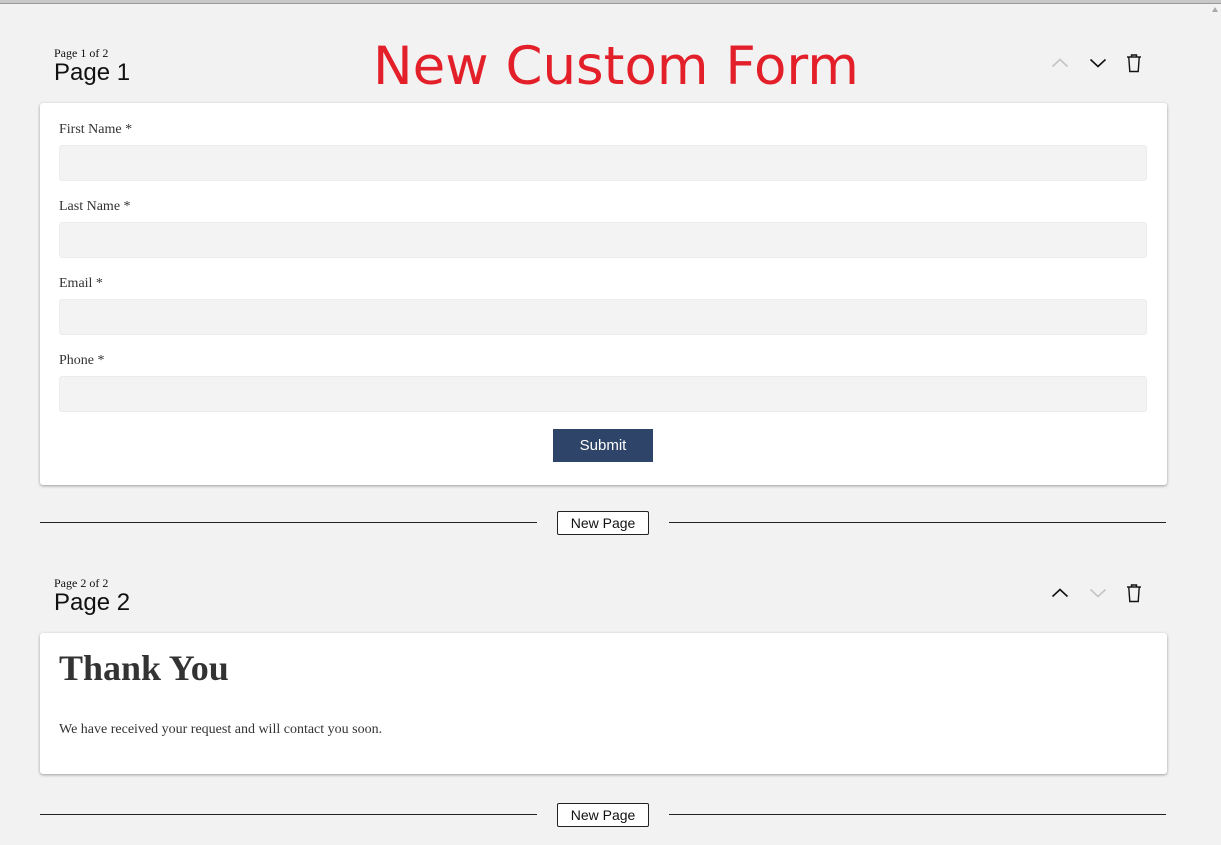 The width and height of the screenshot is (1221, 845). What do you see at coordinates (603, 163) in the screenshot?
I see `first-name-field` at bounding box center [603, 163].